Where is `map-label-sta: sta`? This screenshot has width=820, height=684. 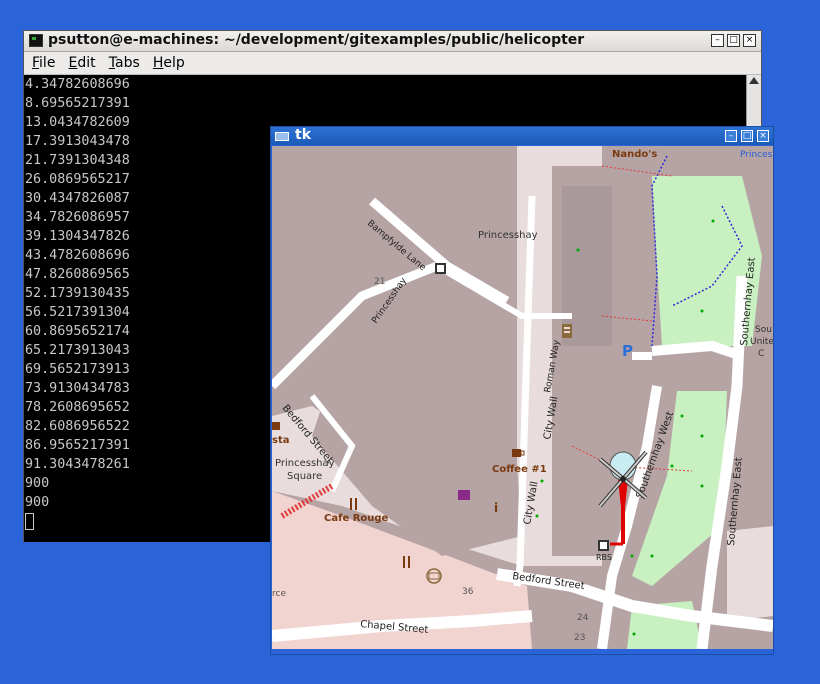
map-label-sta: sta is located at coordinates (280, 440).